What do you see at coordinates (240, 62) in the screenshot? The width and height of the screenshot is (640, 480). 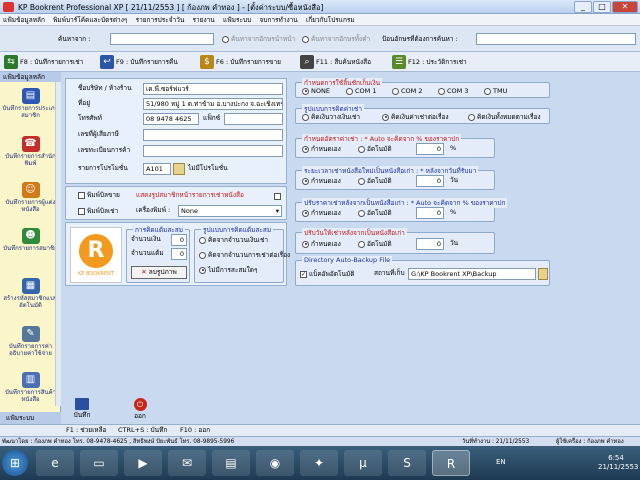 I see `sale-button: $ F6 : บันทึกรายการขาย` at bounding box center [240, 62].